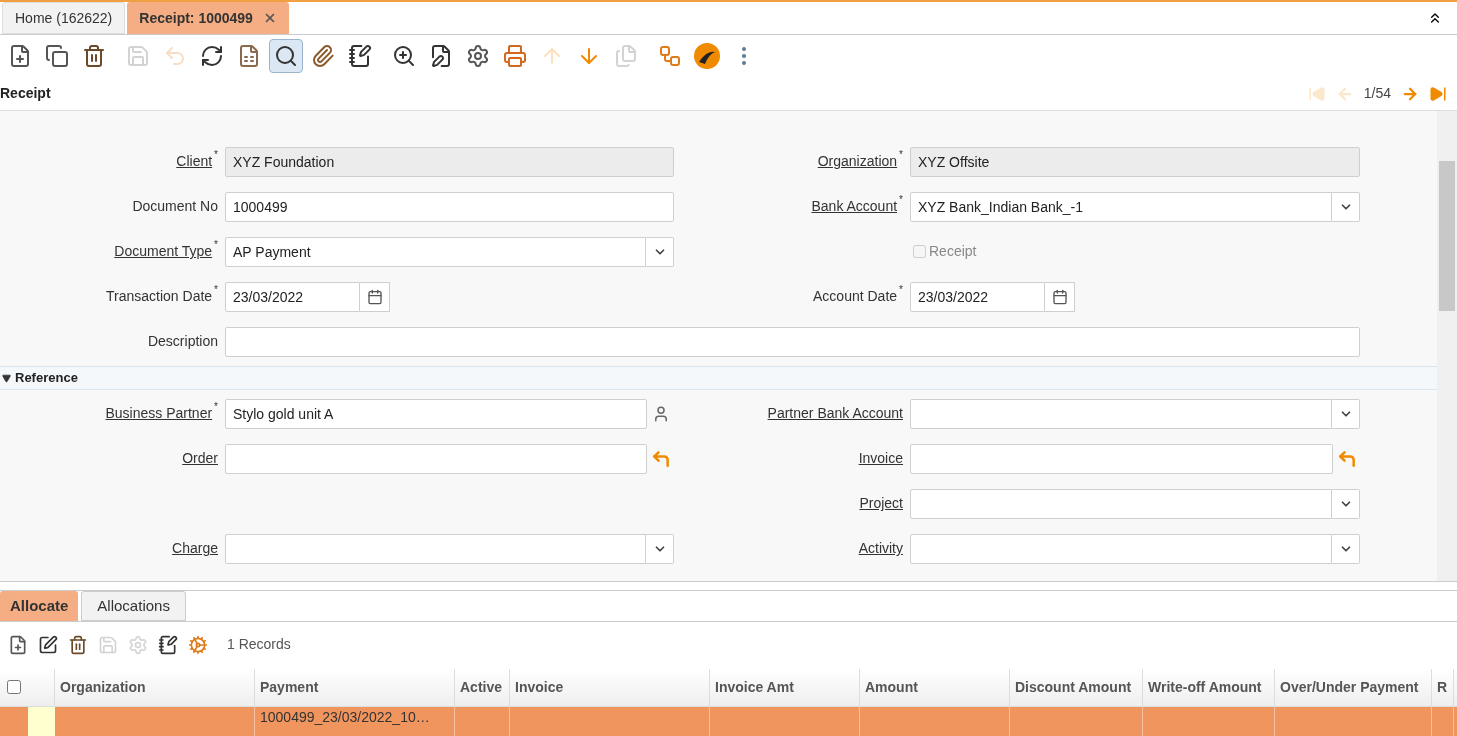  What do you see at coordinates (1209, 687) in the screenshot?
I see `column-header: Write-off Amount` at bounding box center [1209, 687].